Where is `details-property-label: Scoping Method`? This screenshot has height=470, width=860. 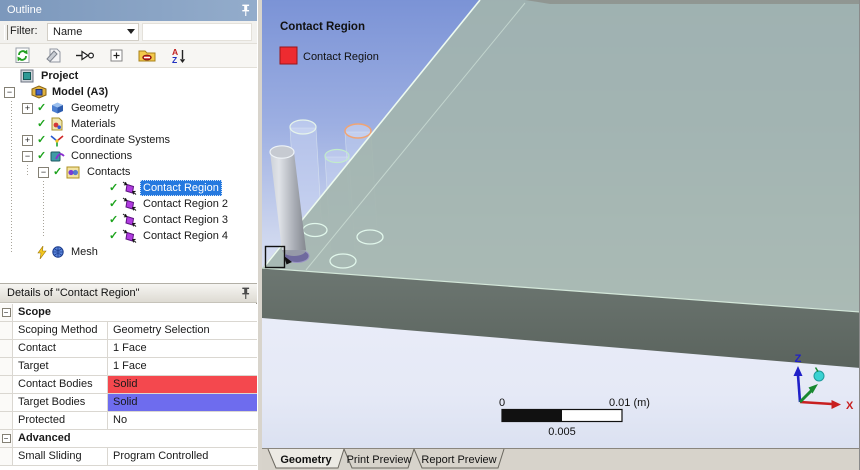
details-property-label: Scoping Method is located at coordinates (60, 331).